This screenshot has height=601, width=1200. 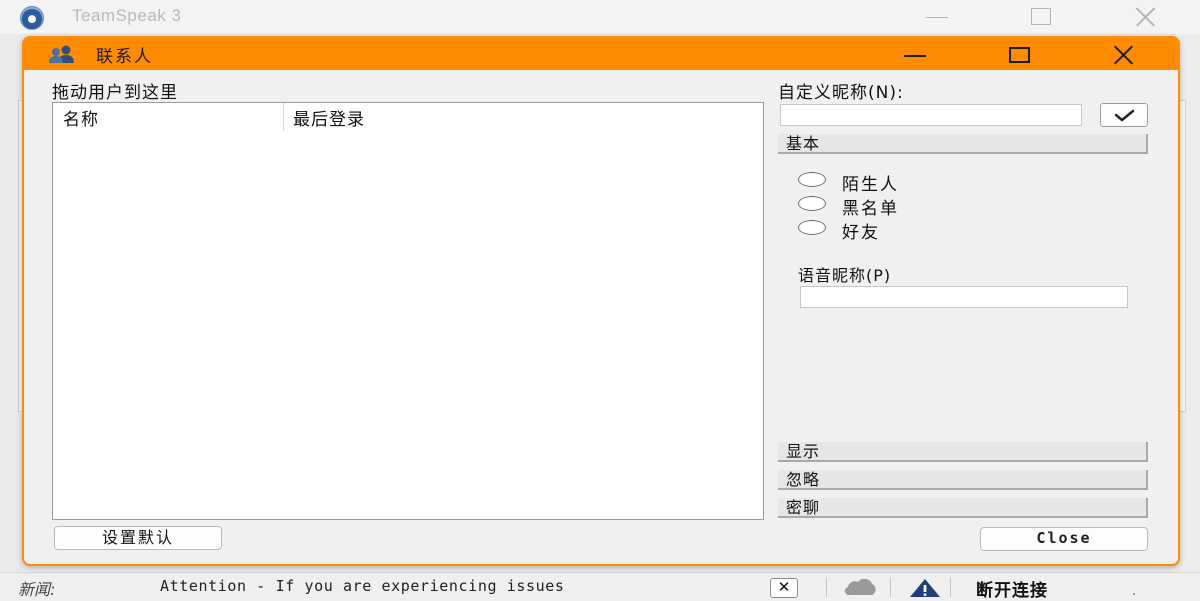 I want to click on resize-grip-icon, so click(x=1132, y=592).